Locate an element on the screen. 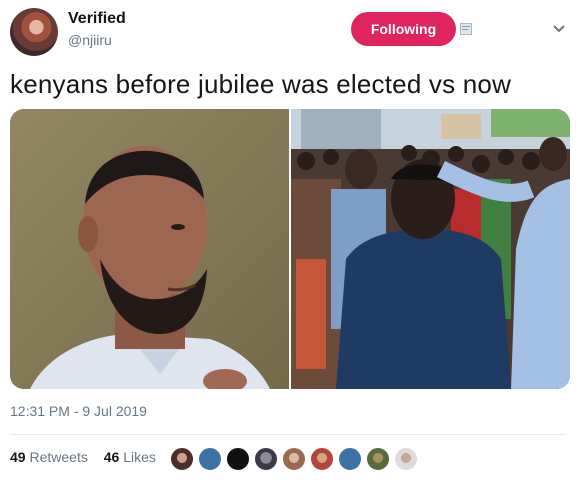 The image size is (576, 481). author-avatar is located at coordinates (34, 32).